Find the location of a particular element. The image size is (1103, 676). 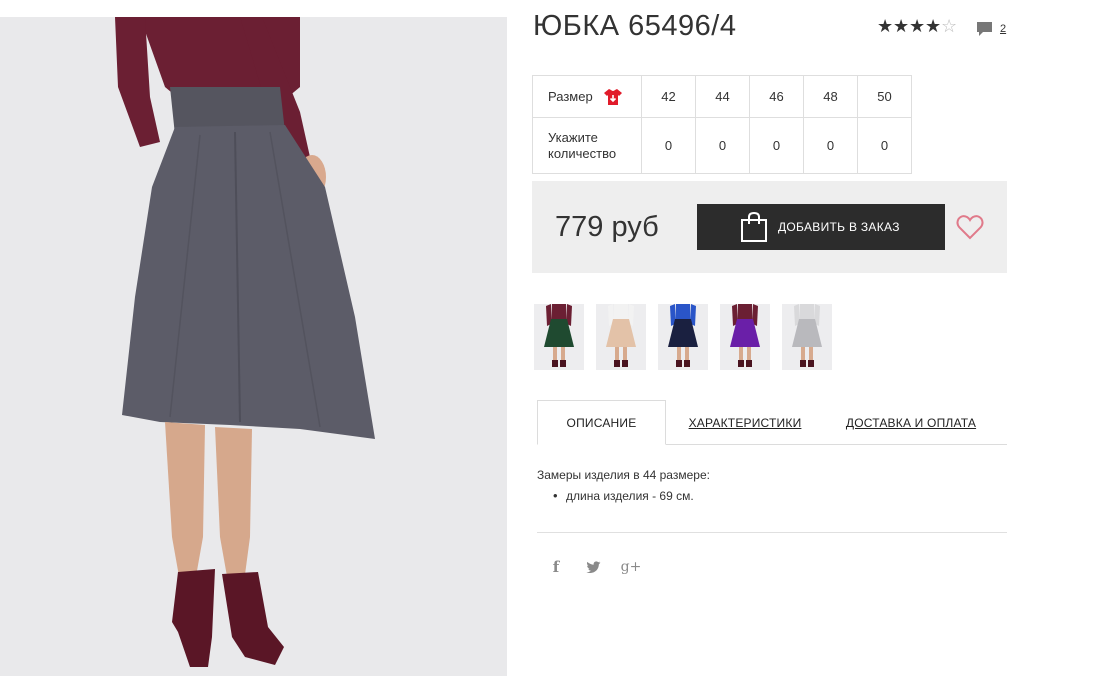

size-option: 42 is located at coordinates (668, 96).